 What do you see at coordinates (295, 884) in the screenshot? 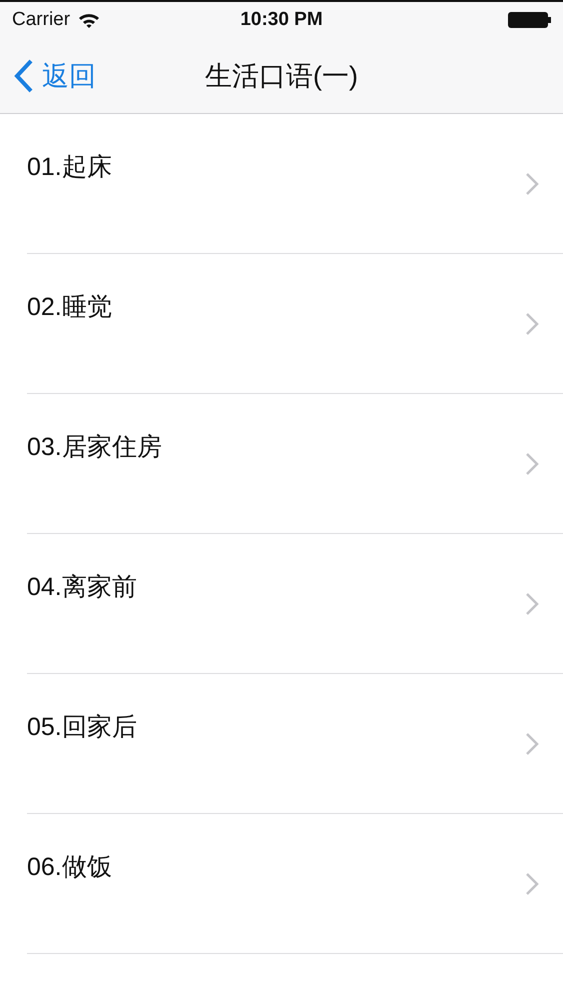
I see `list-row: 06.做饭` at bounding box center [295, 884].